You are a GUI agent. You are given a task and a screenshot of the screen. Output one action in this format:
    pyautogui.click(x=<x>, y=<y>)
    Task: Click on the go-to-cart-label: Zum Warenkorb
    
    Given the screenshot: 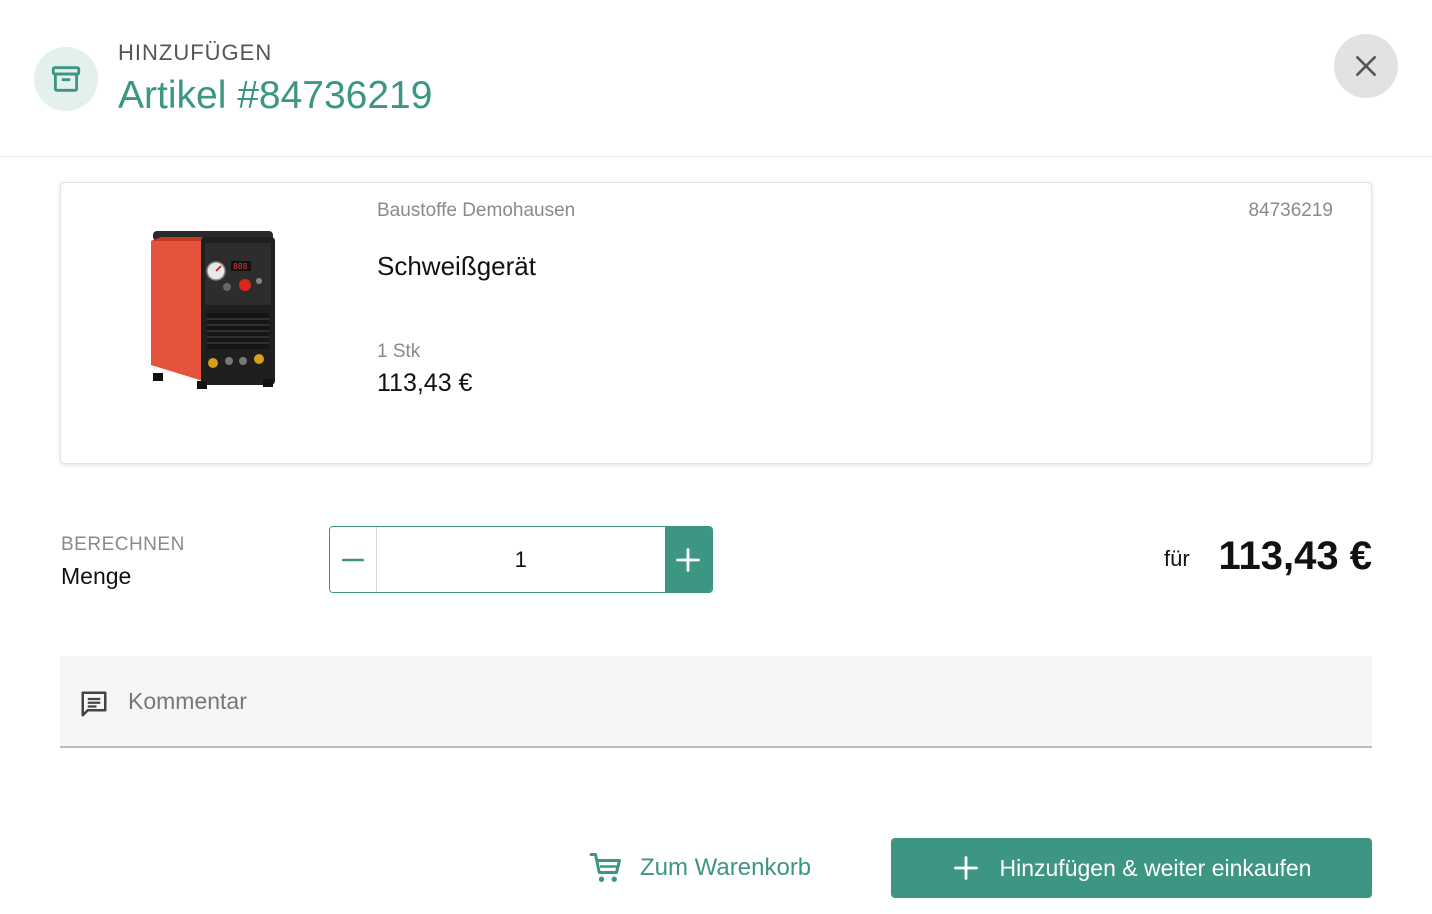 What is the action you would take?
    pyautogui.click(x=726, y=867)
    